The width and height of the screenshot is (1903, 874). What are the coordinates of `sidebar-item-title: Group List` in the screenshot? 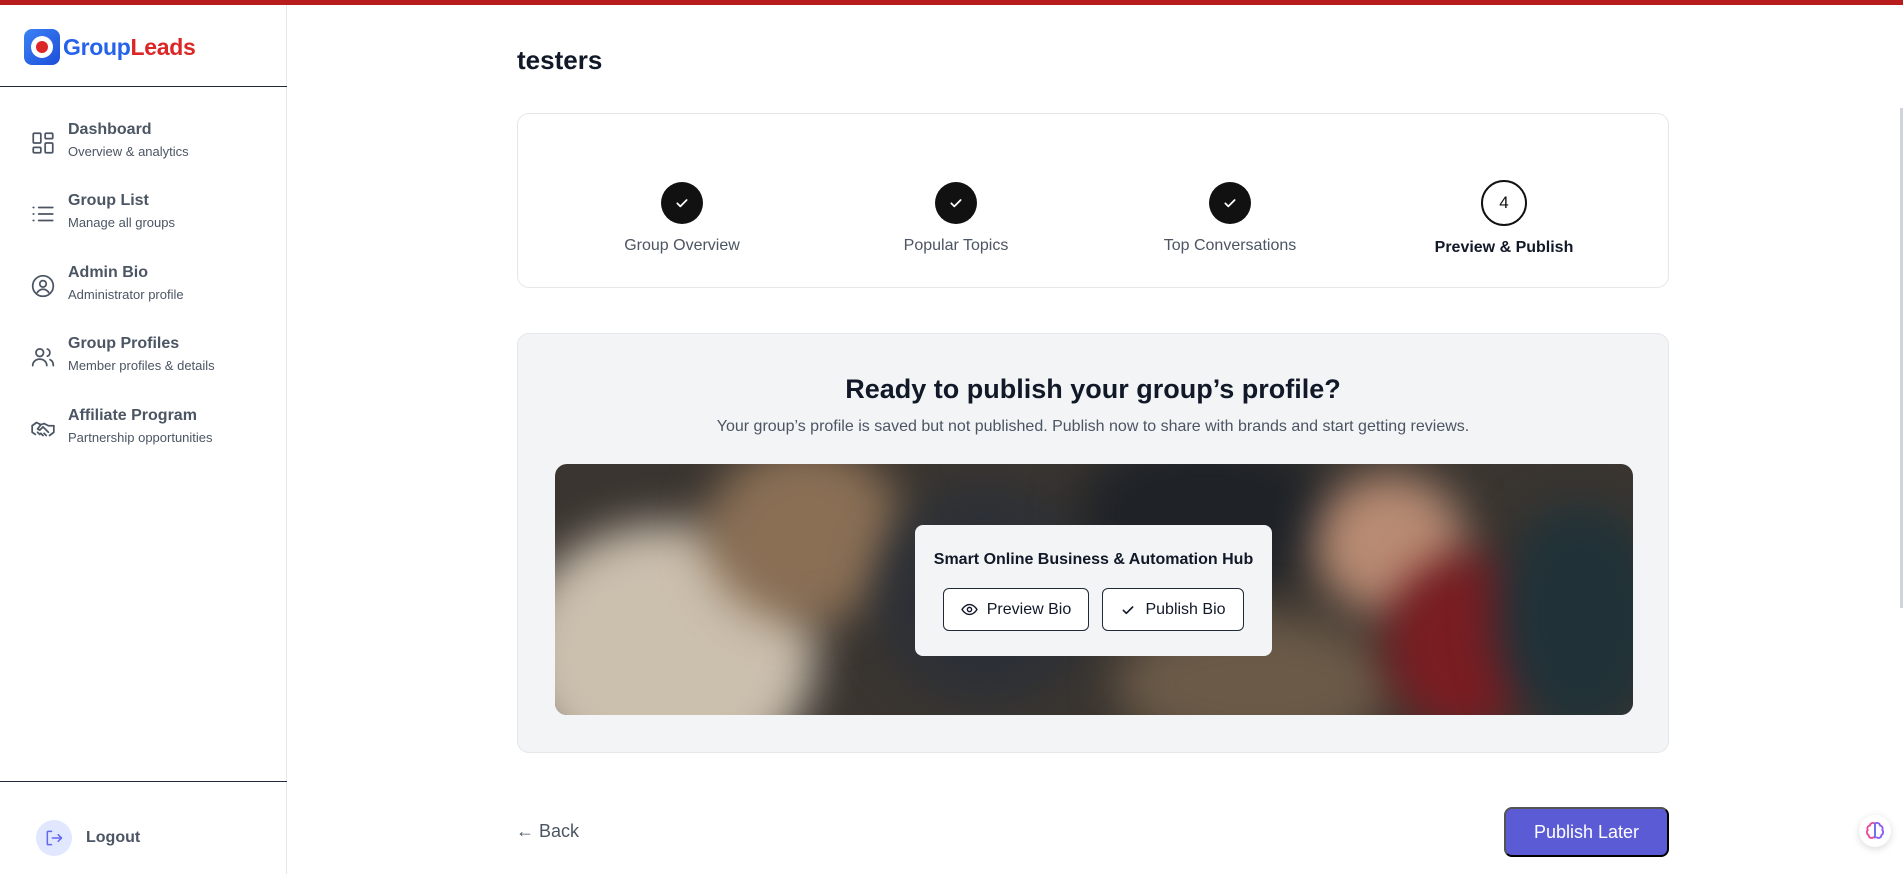 It's located at (108, 200).